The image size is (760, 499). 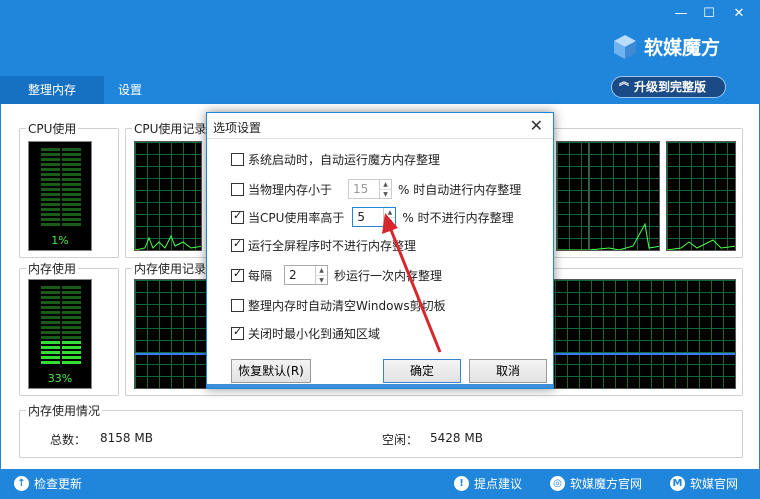 I want to click on interval-label-after: 秒运行一次内存整理, so click(x=388, y=275).